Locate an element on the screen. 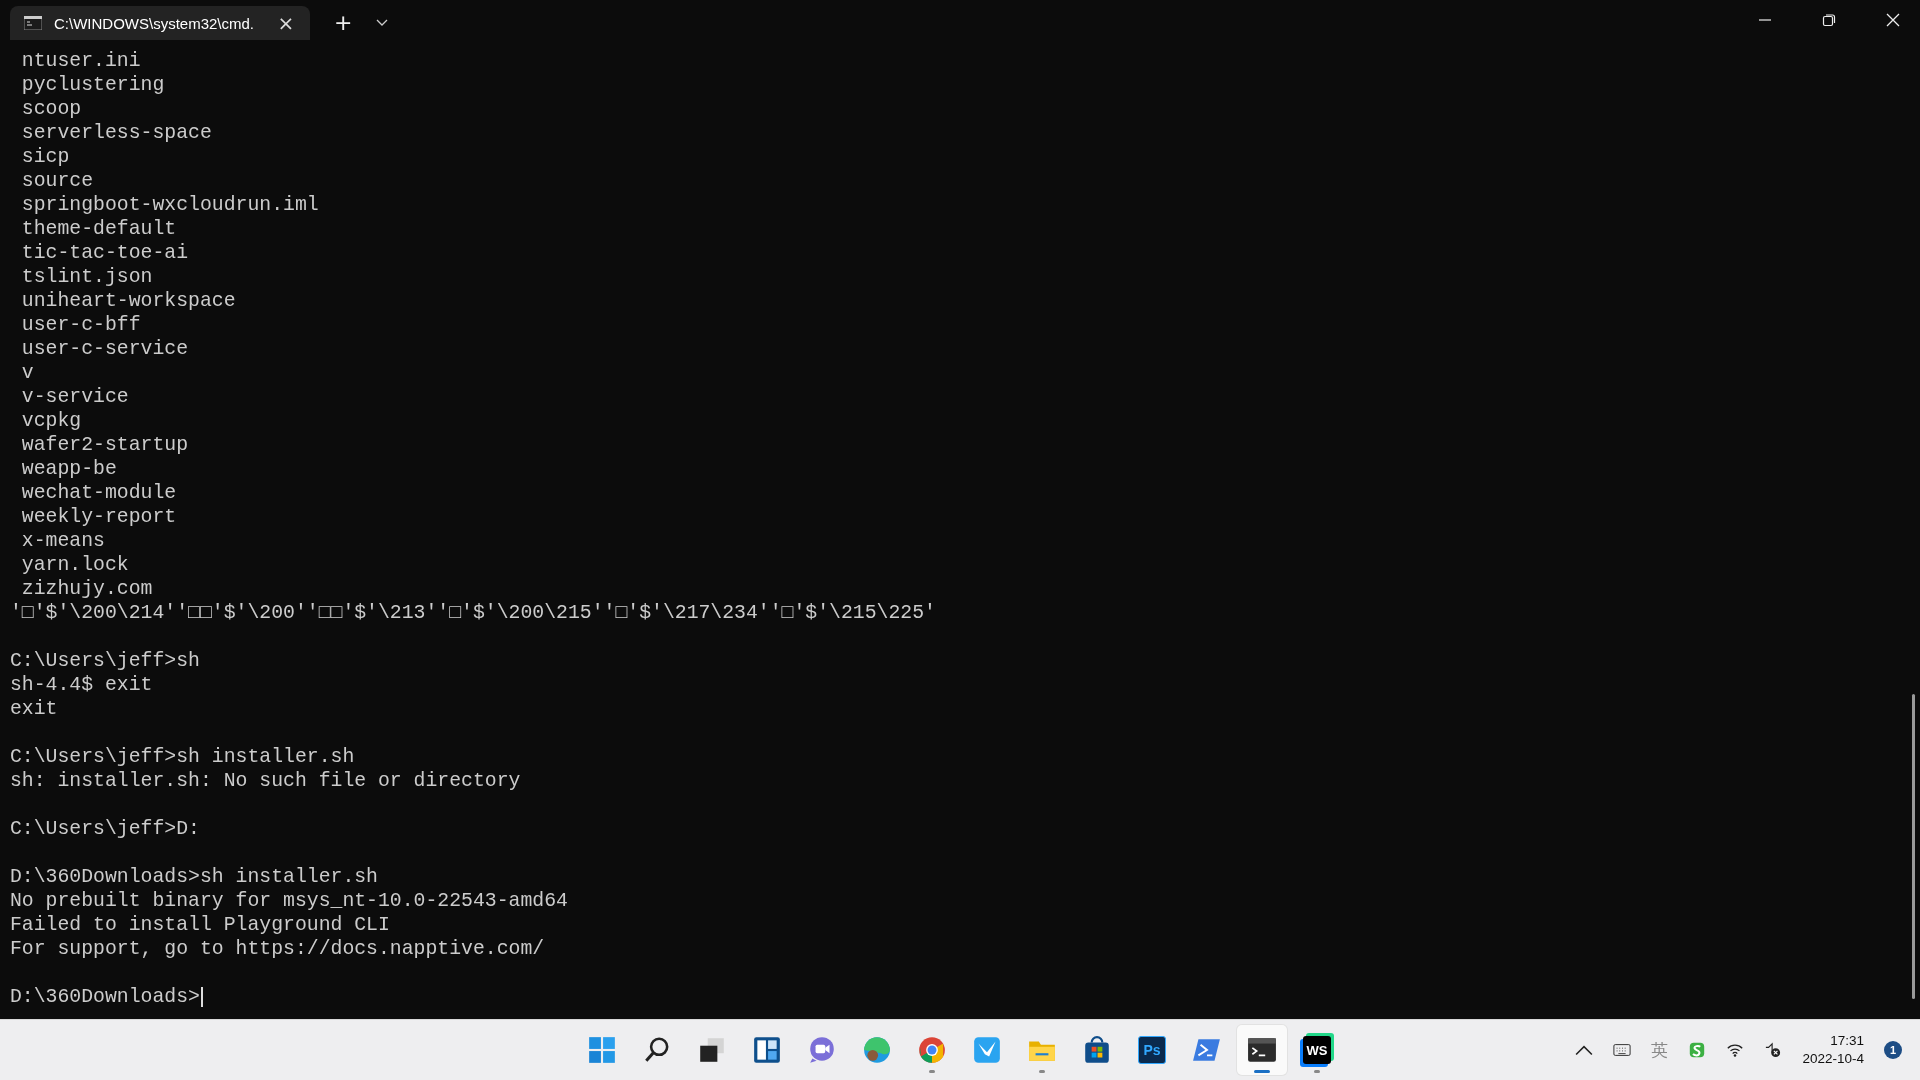  close-icon is located at coordinates (1893, 20).